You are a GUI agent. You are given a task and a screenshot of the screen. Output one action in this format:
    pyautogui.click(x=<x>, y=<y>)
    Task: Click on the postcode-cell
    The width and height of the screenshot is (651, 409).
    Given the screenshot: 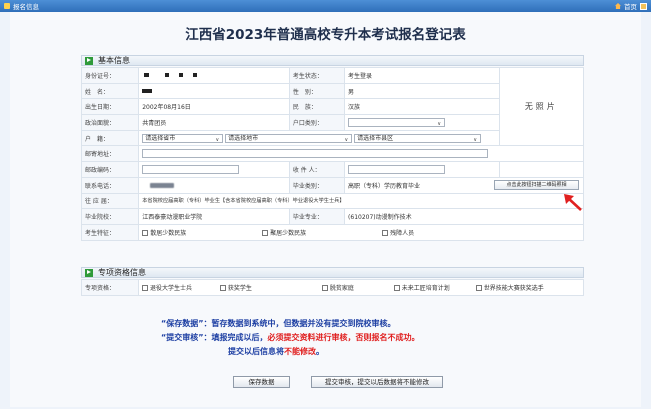 What is the action you would take?
    pyautogui.click(x=214, y=169)
    